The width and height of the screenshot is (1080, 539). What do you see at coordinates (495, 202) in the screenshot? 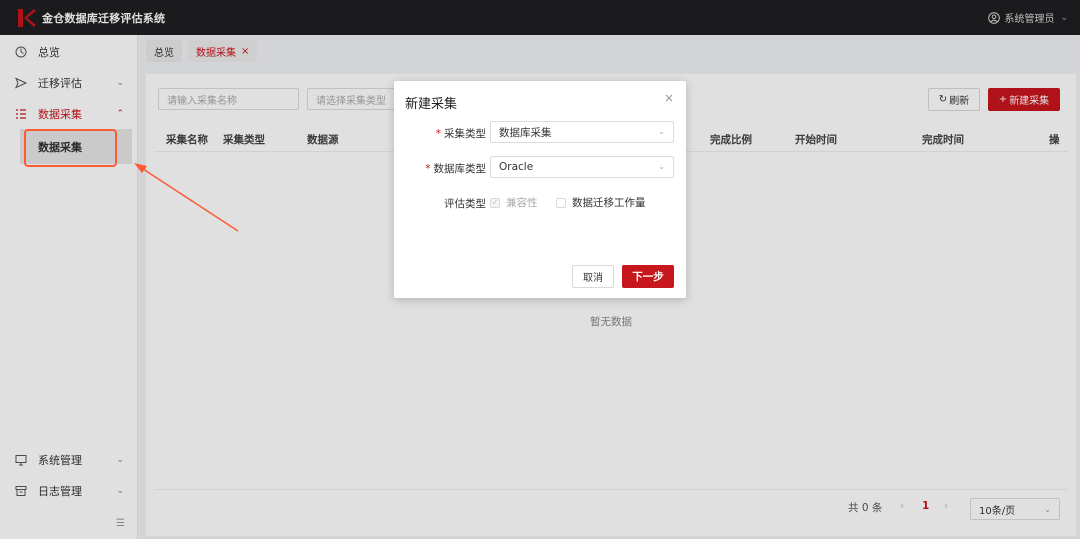
I see `check-icon: ✓` at bounding box center [495, 202].